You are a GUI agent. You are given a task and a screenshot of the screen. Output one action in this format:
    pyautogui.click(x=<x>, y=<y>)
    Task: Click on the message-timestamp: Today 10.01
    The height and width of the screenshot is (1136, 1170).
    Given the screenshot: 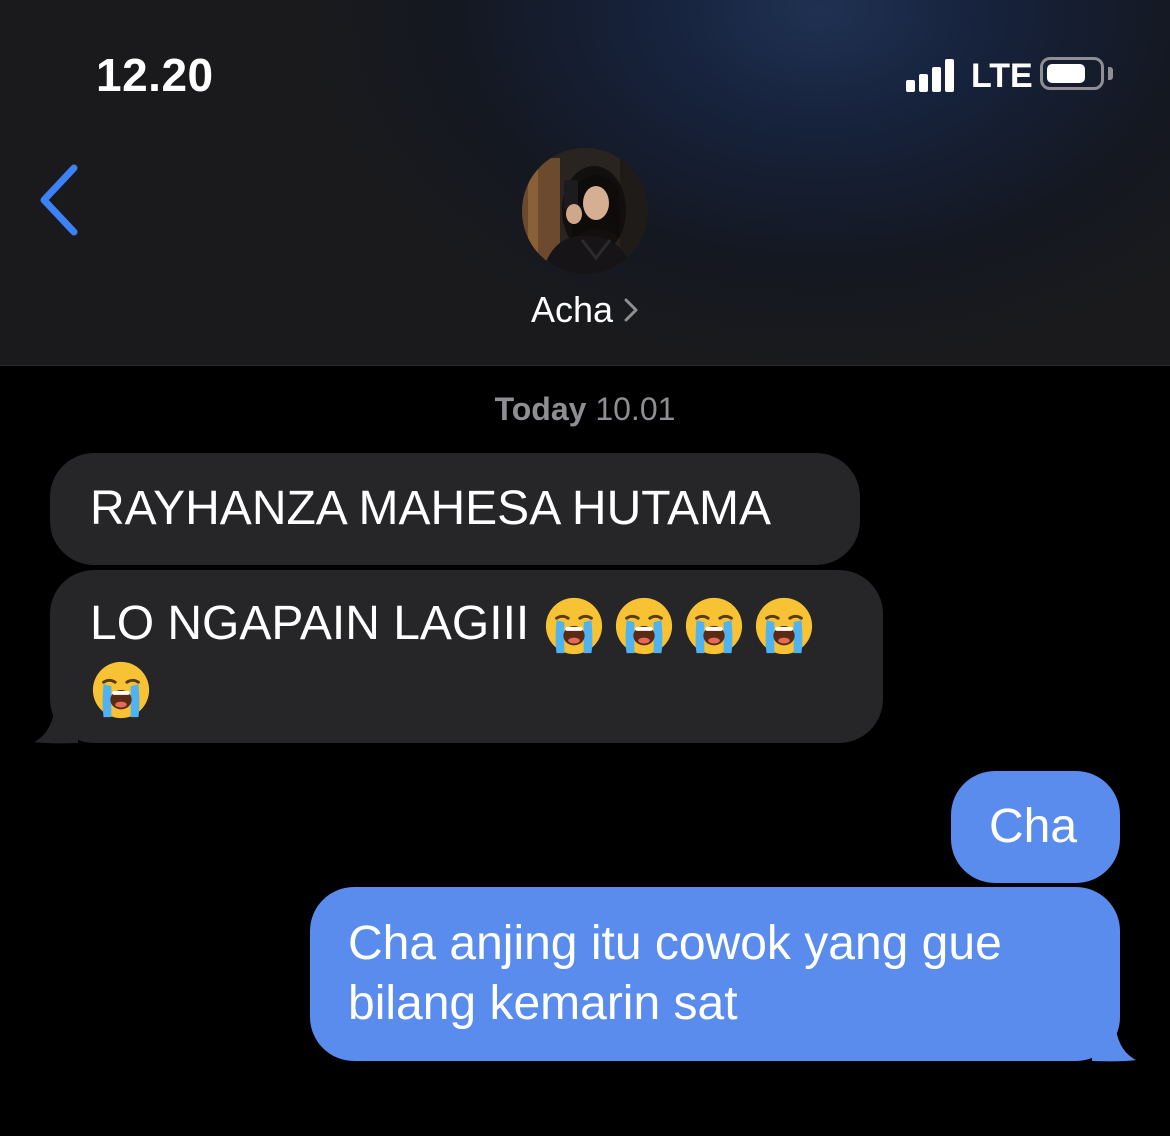 What is the action you would take?
    pyautogui.click(x=585, y=409)
    